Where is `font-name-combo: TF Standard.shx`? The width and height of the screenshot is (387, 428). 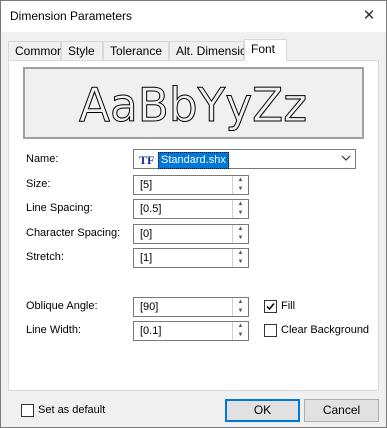 font-name-combo: TF Standard.shx is located at coordinates (244, 159).